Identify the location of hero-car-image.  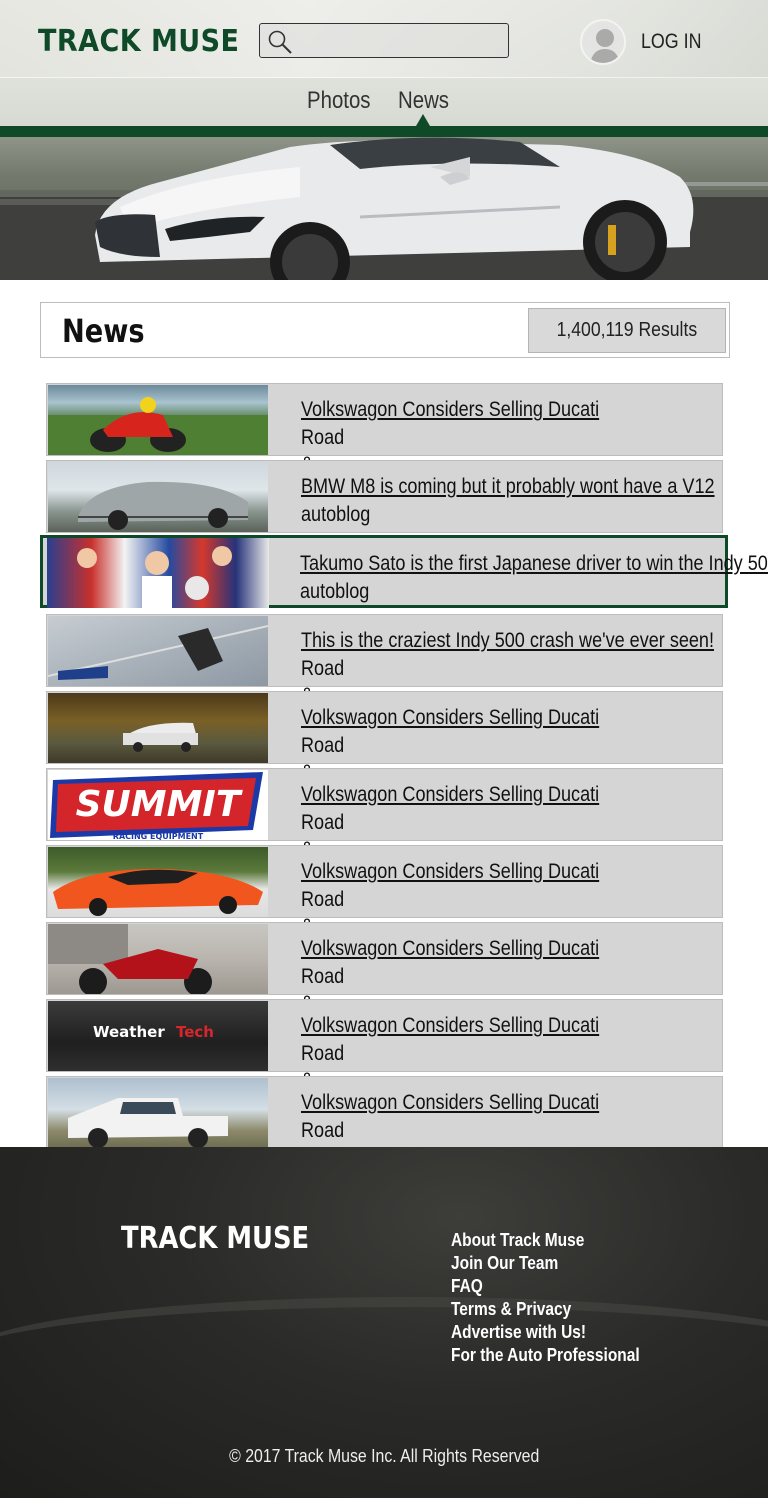
(384, 208).